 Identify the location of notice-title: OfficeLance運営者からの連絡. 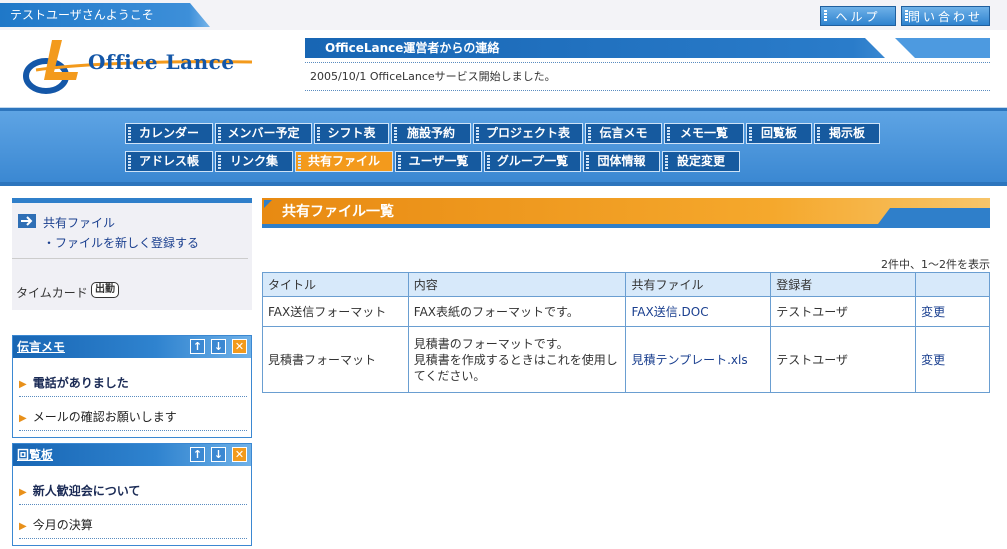
(595, 48).